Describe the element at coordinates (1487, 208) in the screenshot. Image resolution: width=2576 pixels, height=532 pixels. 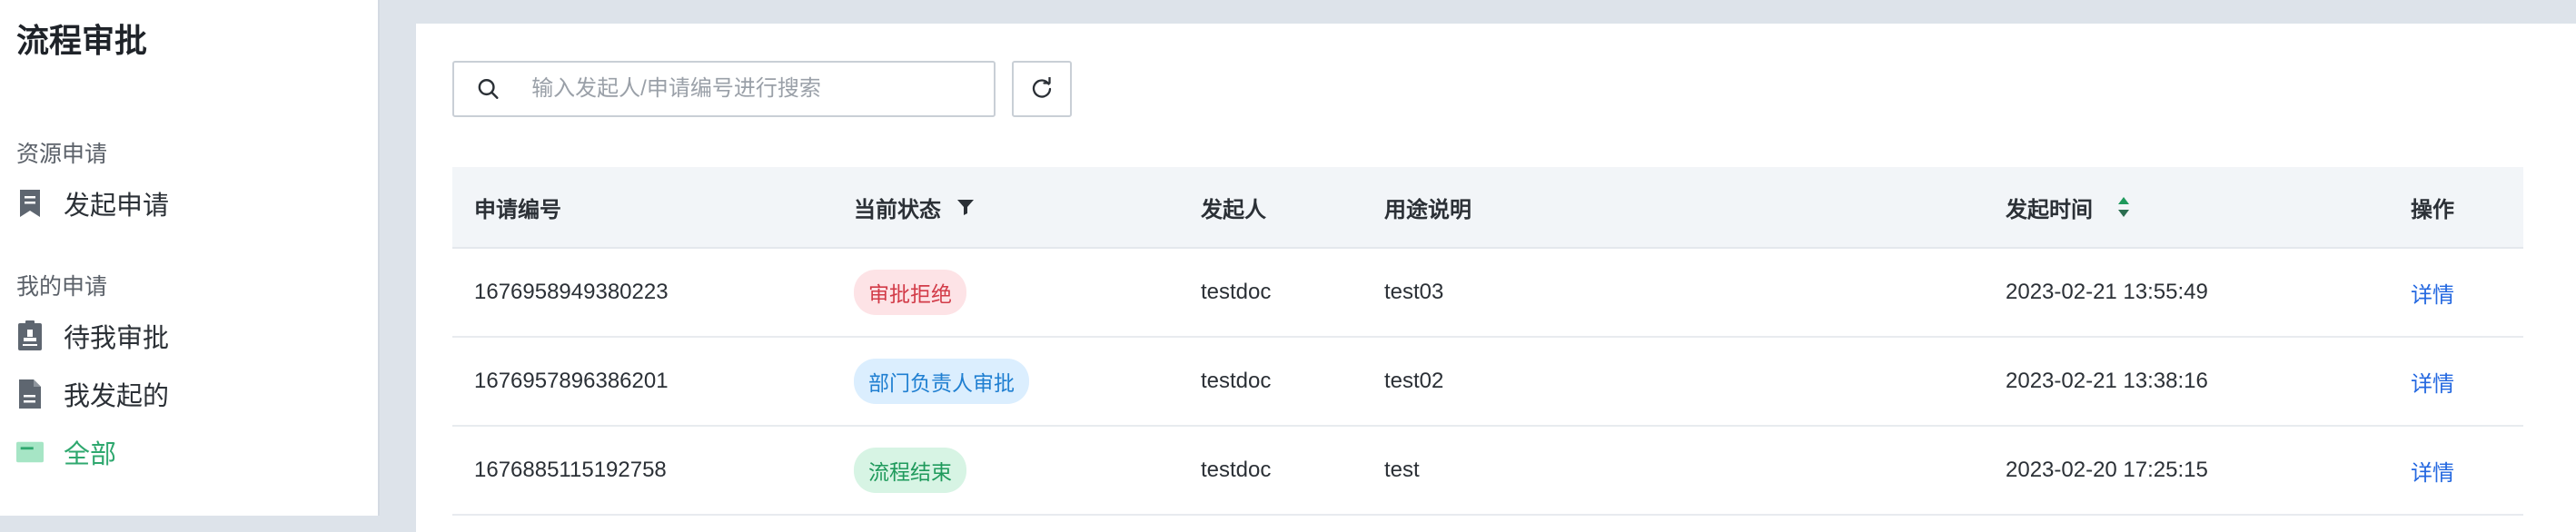
I see `table-header: 申请编号 当前状态 发起人 用途说明 发起时间 操作` at that location.